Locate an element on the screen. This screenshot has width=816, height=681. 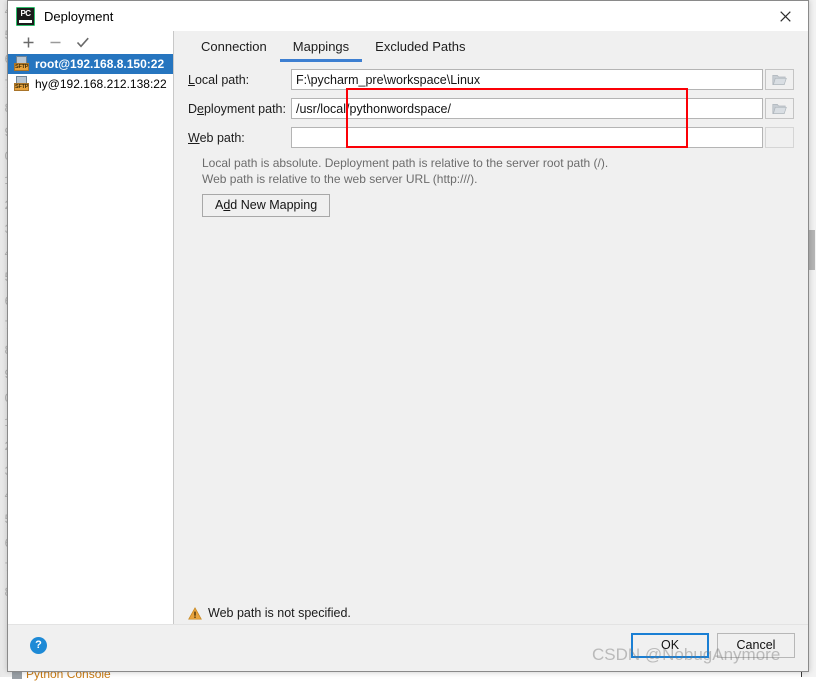
add-new-mapping-button: Add New Mapping is located at coordinates (266, 205).